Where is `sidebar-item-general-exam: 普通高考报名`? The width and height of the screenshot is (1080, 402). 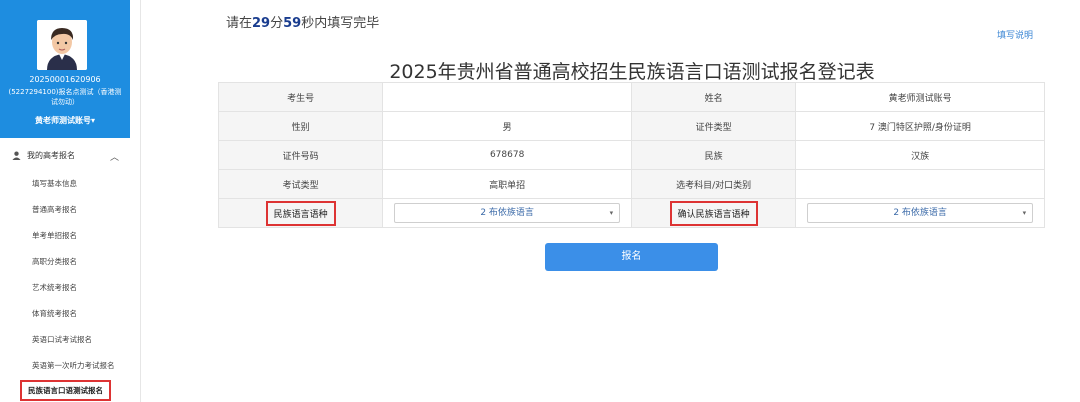
sidebar-item-general-exam: 普通高考报名 is located at coordinates (54, 209).